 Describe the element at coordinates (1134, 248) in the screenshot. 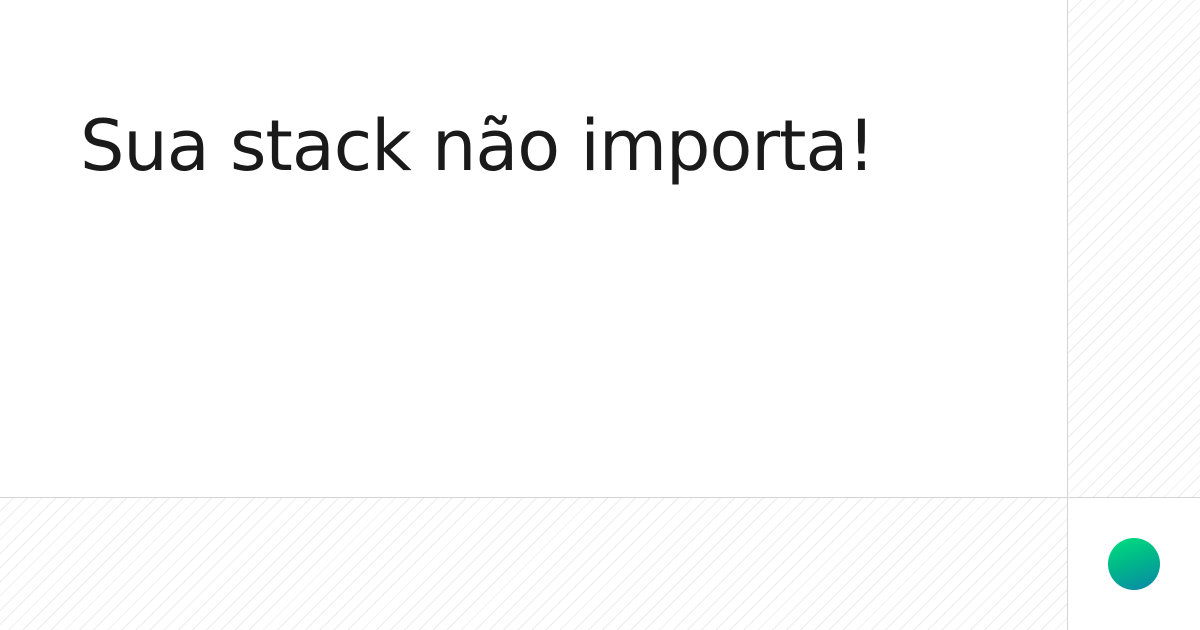

I see `hatched-panel-right` at that location.